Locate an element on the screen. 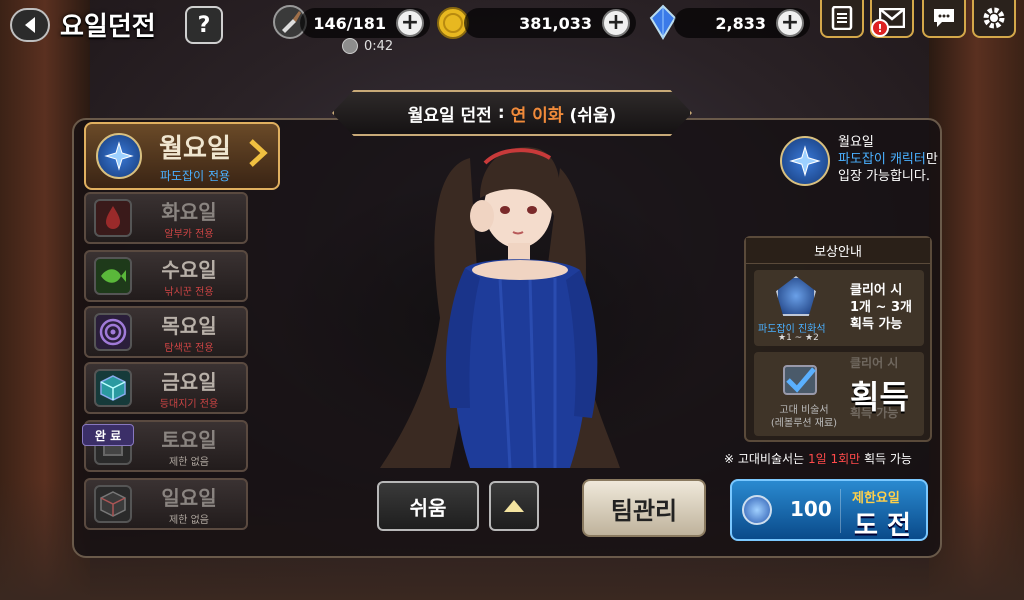 The height and width of the screenshot is (600, 1024). completed-tag: 완 료 is located at coordinates (108, 435).